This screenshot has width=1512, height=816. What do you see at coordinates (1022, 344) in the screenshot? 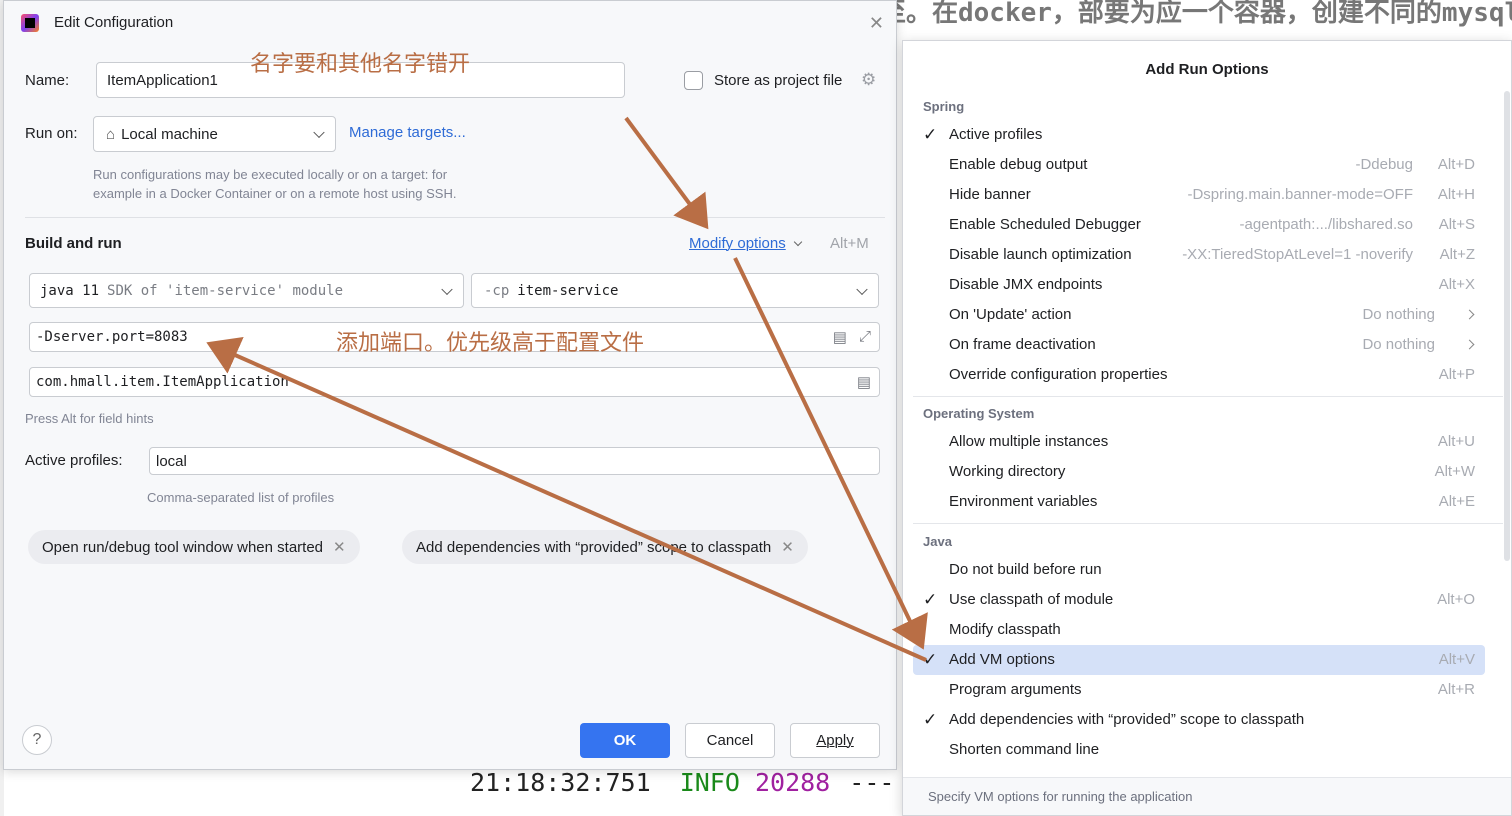
I see `option-label: On frame deactivation` at bounding box center [1022, 344].